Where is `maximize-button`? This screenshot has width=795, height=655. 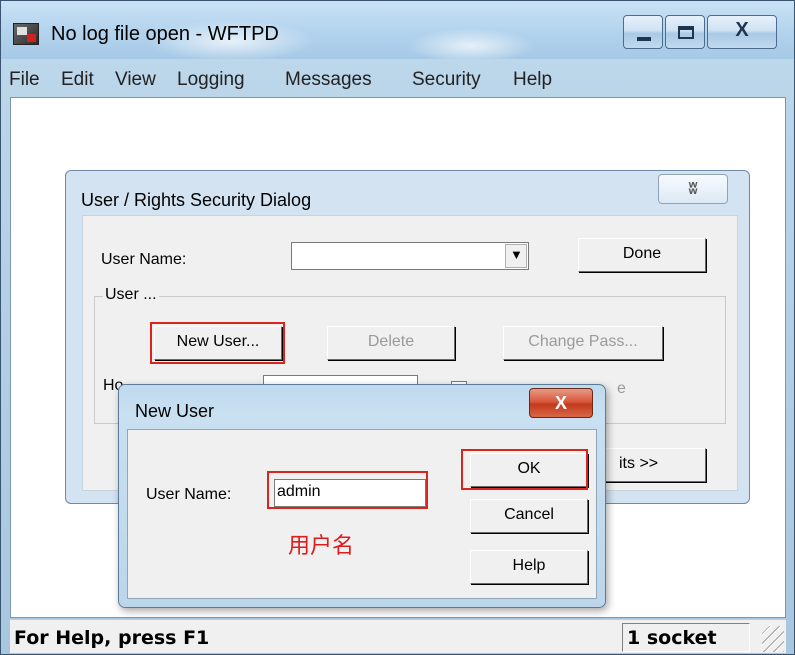
maximize-button is located at coordinates (685, 32).